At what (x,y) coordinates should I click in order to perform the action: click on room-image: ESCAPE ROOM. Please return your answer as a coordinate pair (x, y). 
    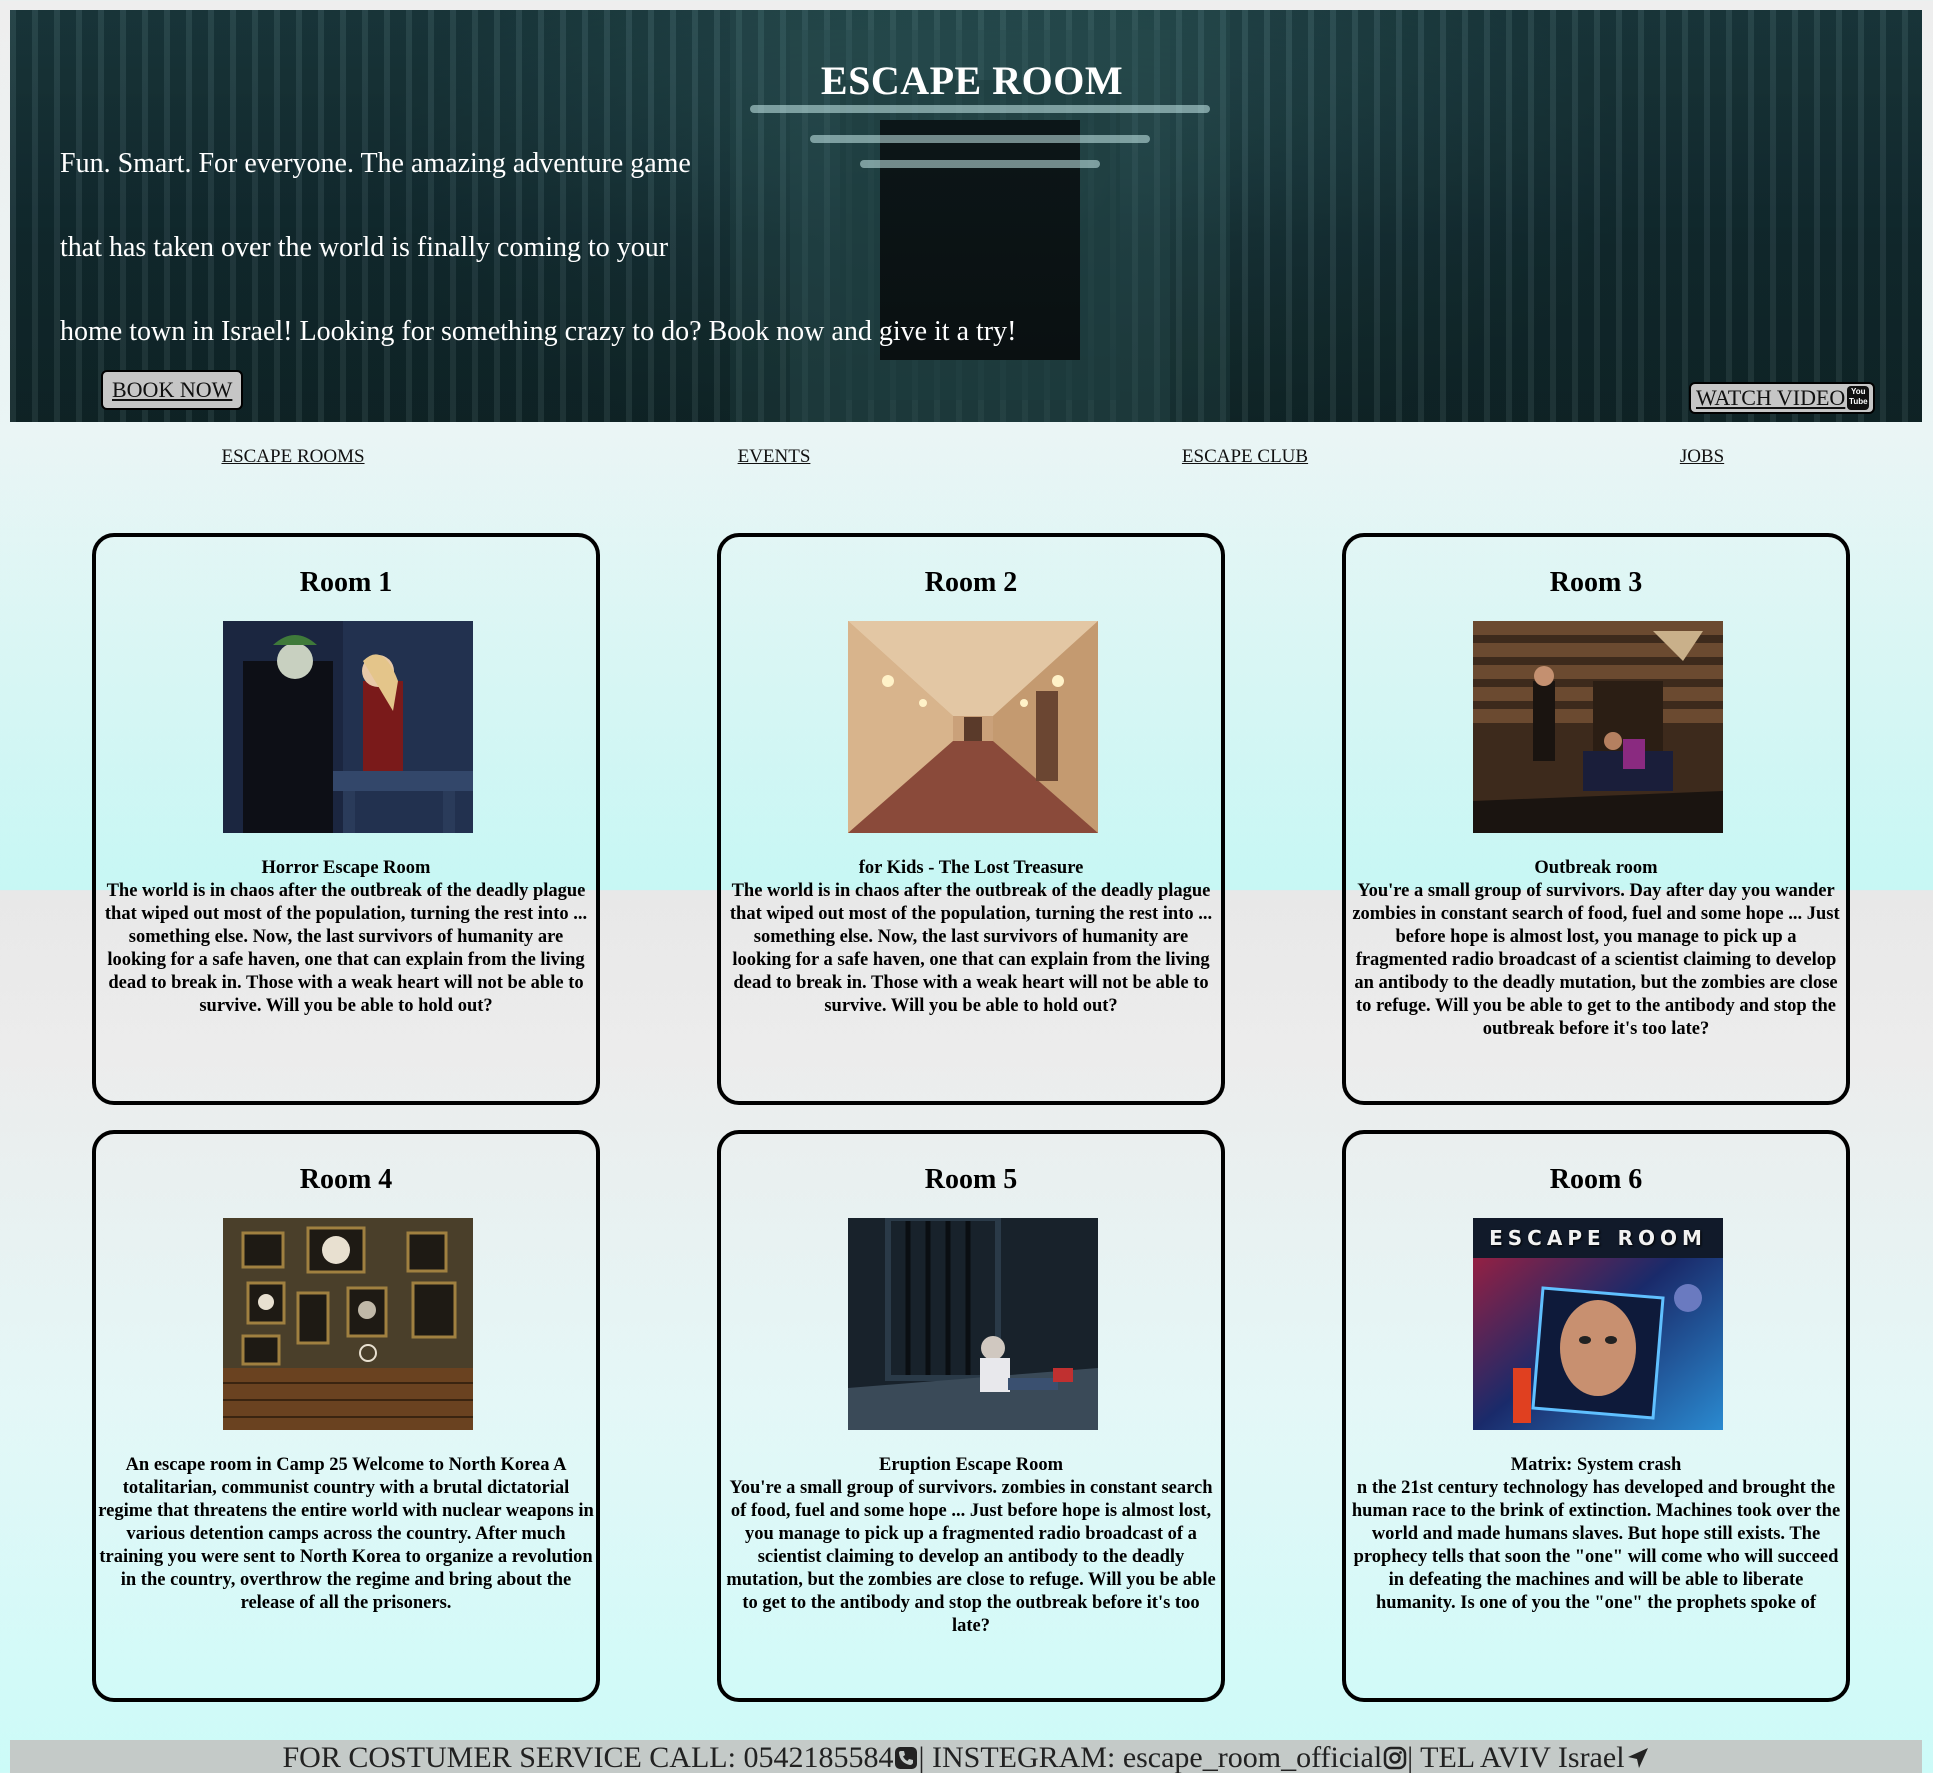
    Looking at the image, I should click on (1598, 1324).